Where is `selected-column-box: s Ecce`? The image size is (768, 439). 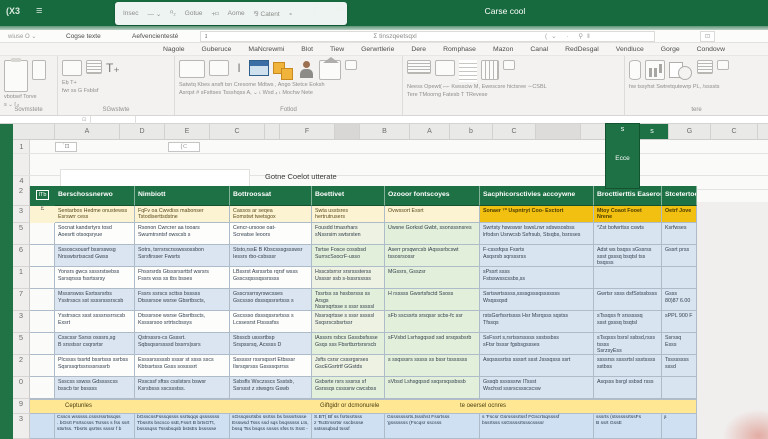
selected-column-box: s Ecce is located at coordinates (622, 156).